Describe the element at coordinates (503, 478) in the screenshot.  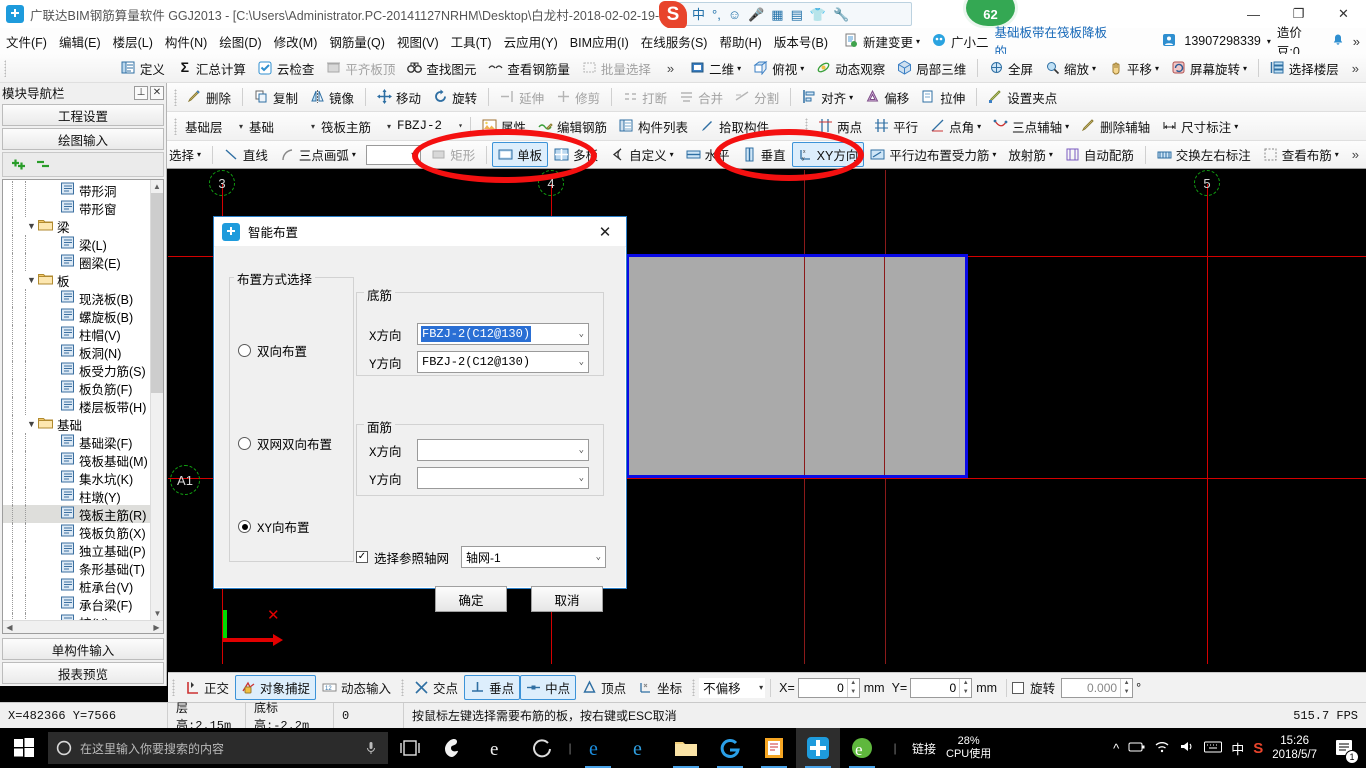
I see `top-rebar-y-dropdown: ⌄` at that location.